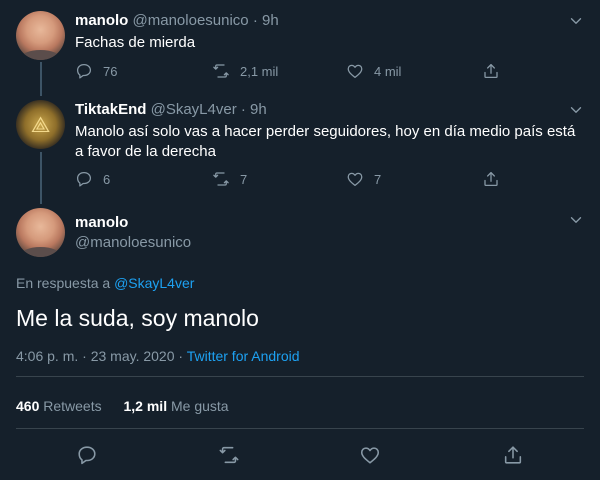  What do you see at coordinates (107, 179) in the screenshot?
I see `reply-count: 6` at bounding box center [107, 179].